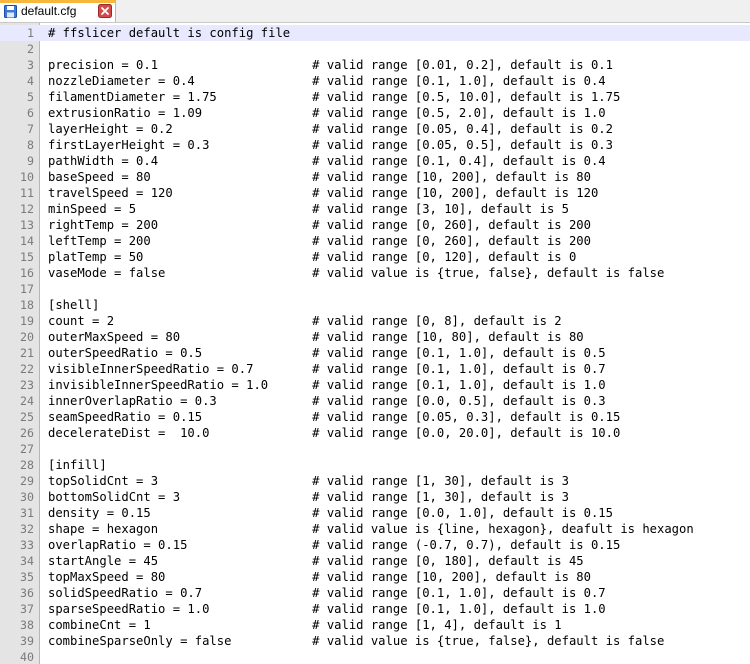 The image size is (750, 664). What do you see at coordinates (58, 1) in the screenshot?
I see `tab-active-accent` at bounding box center [58, 1].